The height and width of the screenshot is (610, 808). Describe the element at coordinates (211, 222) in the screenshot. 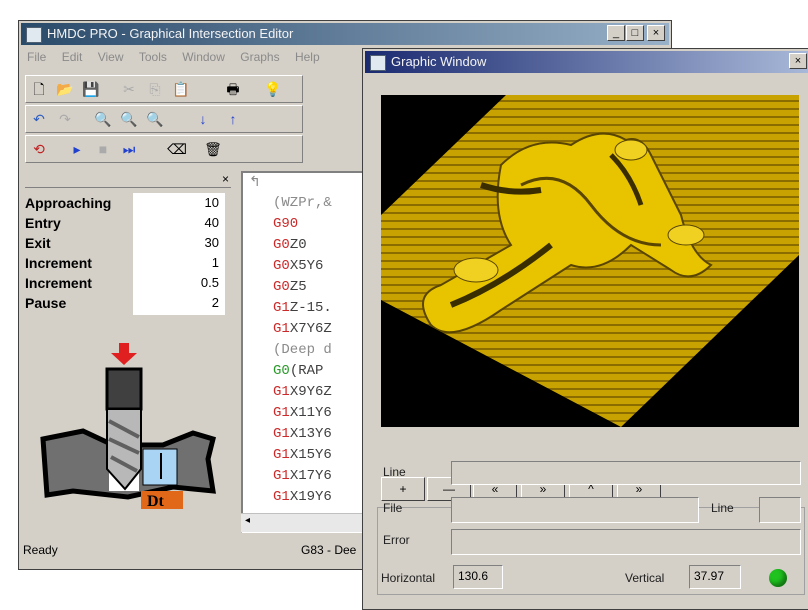

I see `param-value: 40` at that location.